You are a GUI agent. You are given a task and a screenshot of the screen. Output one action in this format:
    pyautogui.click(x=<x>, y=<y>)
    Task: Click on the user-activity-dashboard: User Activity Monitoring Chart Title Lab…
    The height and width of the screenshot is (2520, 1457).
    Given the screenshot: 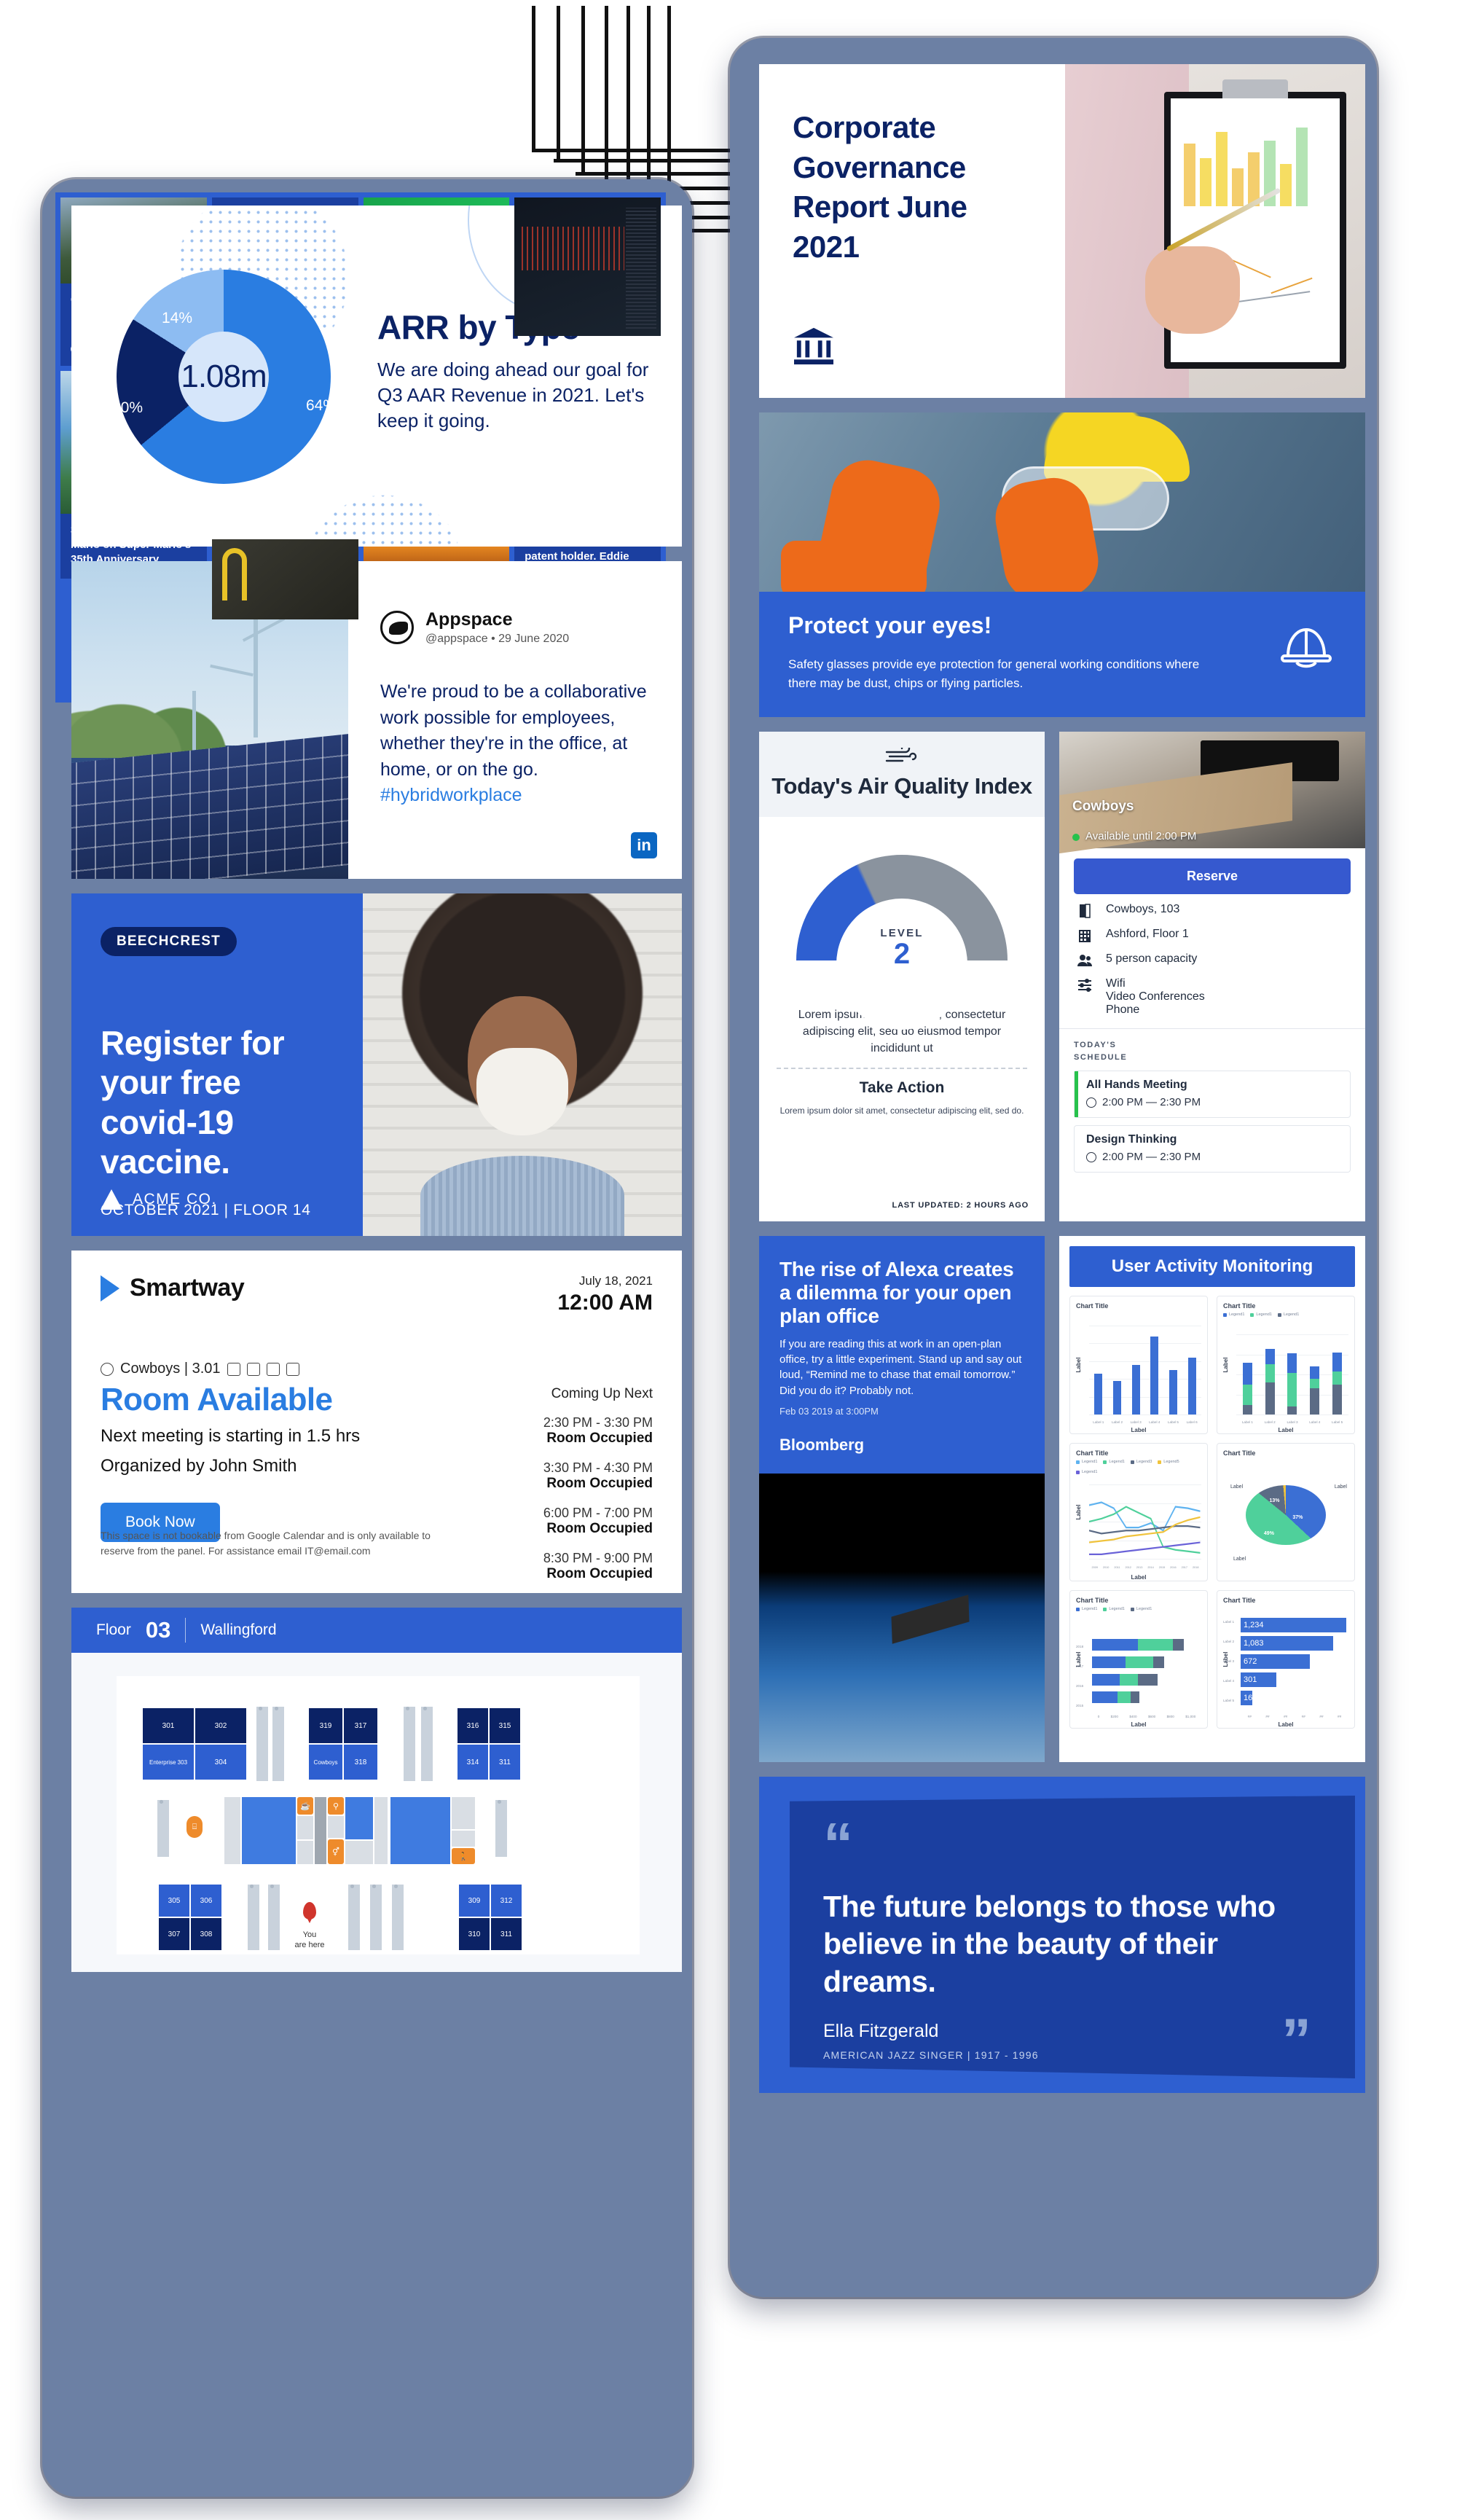 What is the action you would take?
    pyautogui.click(x=1212, y=1499)
    